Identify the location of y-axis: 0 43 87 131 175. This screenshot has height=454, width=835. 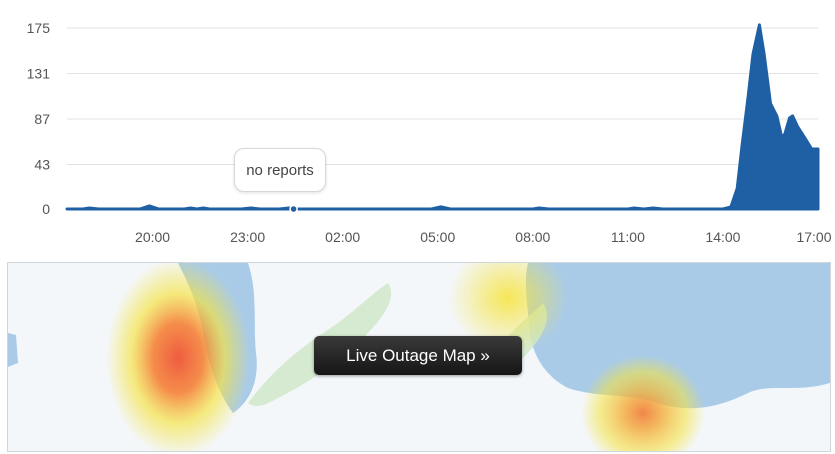
(39, 118).